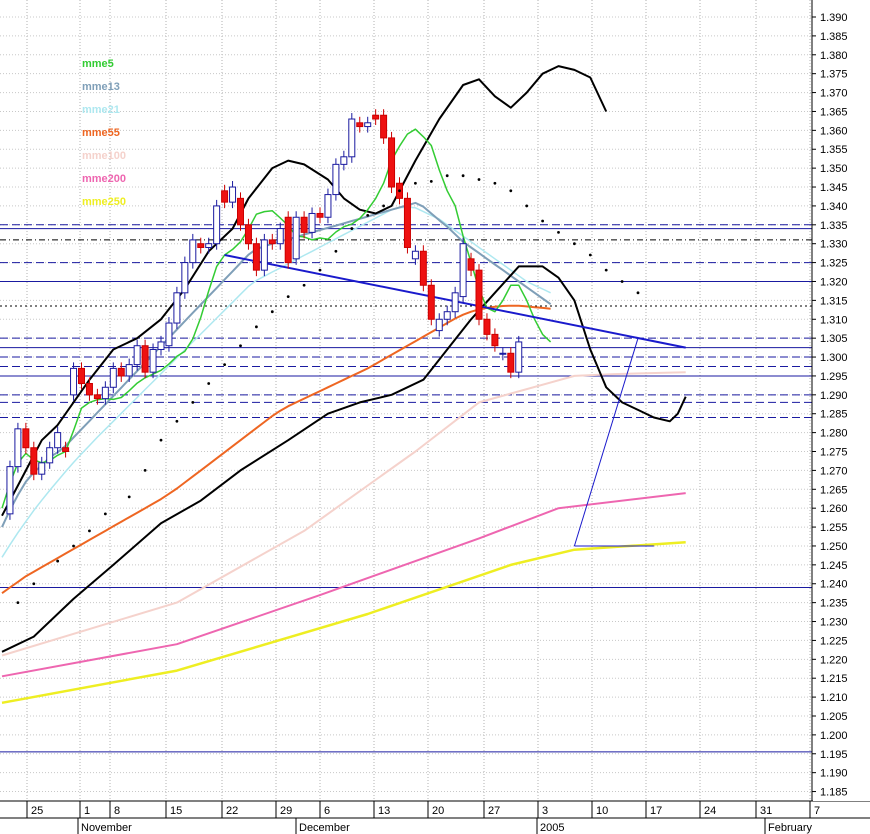 The height and width of the screenshot is (834, 870). What do you see at coordinates (104, 156) in the screenshot?
I see `legend-item-mme100: mme100` at bounding box center [104, 156].